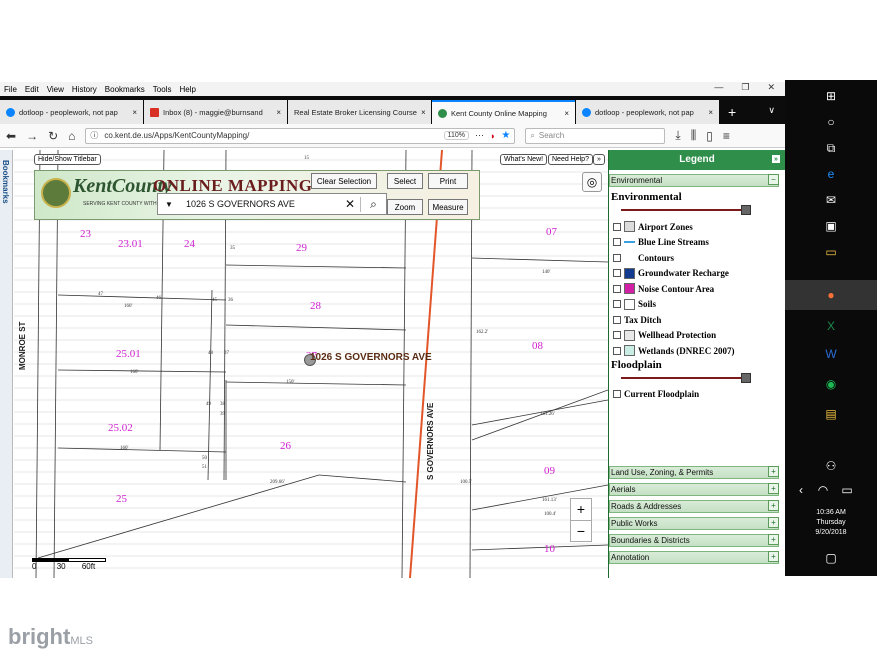 The height and width of the screenshot is (658, 877). I want to click on sidebar-icon: ▯, so click(709, 136).